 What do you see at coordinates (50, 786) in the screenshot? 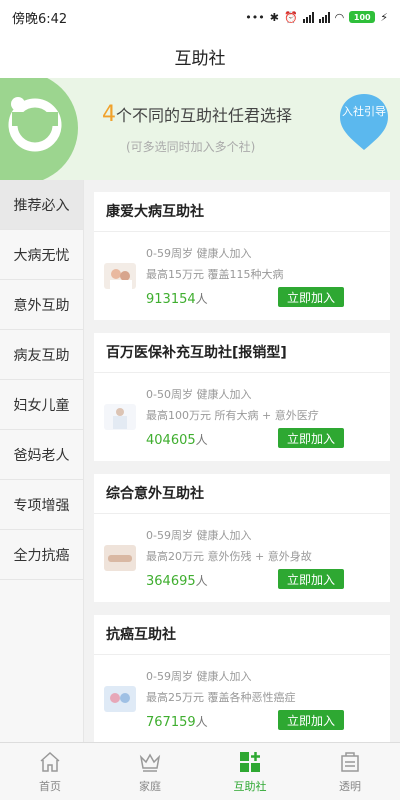
I see `tab-label: 首页` at bounding box center [50, 786].